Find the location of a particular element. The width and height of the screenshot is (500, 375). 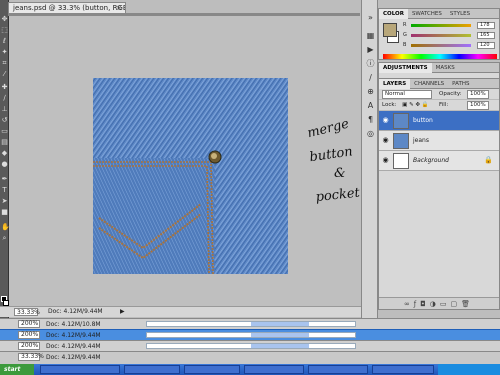

green-row: G 165 is located at coordinates (451, 35).